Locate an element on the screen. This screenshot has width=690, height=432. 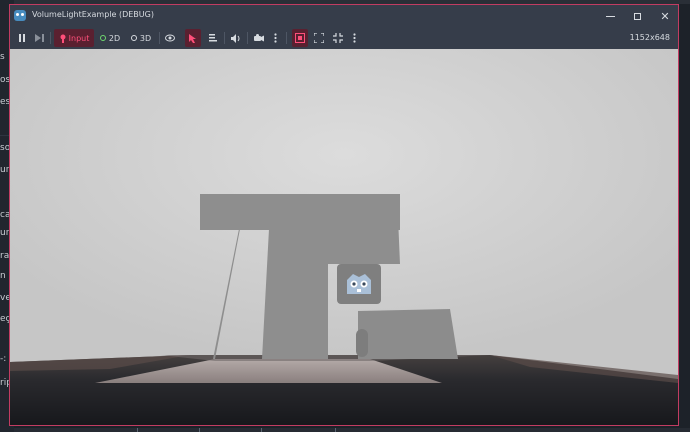
camera-icon is located at coordinates (259, 38).